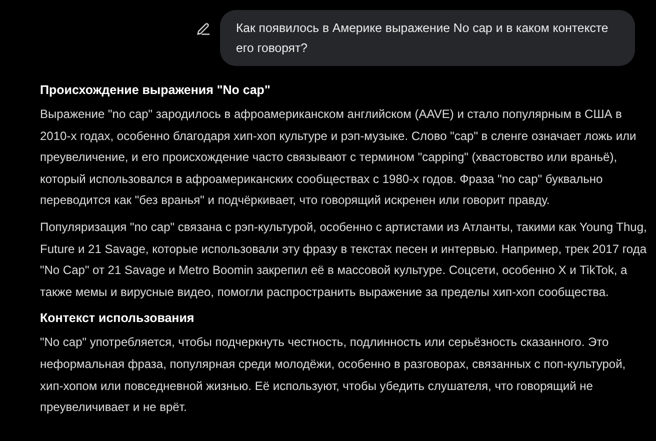  I want to click on section-heading: Контекст использования, so click(118, 319).